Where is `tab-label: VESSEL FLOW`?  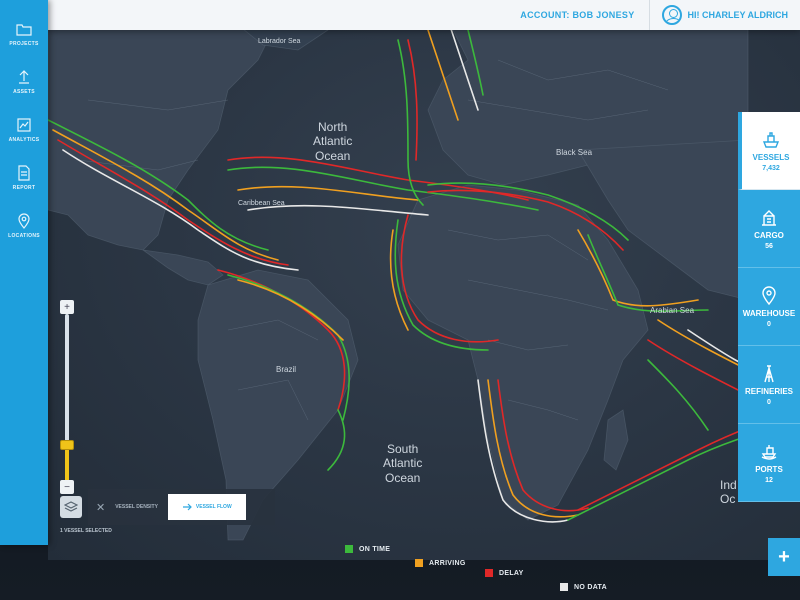
tab-label: VESSEL FLOW is located at coordinates (213, 507).